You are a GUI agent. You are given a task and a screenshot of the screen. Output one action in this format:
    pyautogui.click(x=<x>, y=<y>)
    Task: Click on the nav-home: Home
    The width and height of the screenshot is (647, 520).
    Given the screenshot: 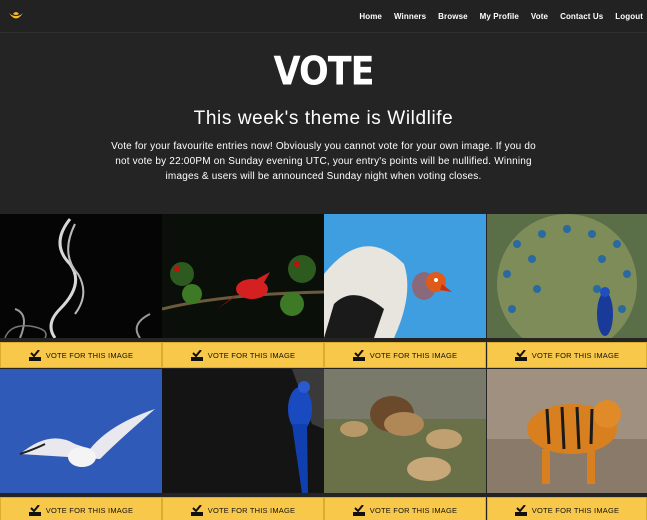 What is the action you would take?
    pyautogui.click(x=370, y=16)
    